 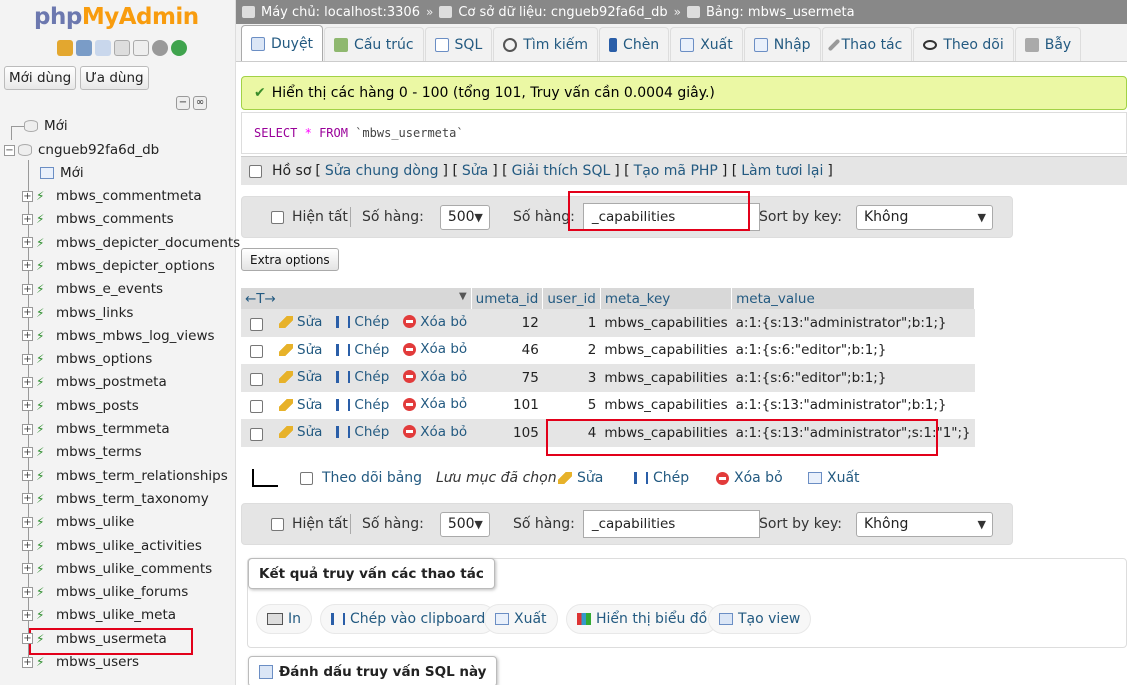 I want to click on edit-query-link: Sửa, so click(x=475, y=171).